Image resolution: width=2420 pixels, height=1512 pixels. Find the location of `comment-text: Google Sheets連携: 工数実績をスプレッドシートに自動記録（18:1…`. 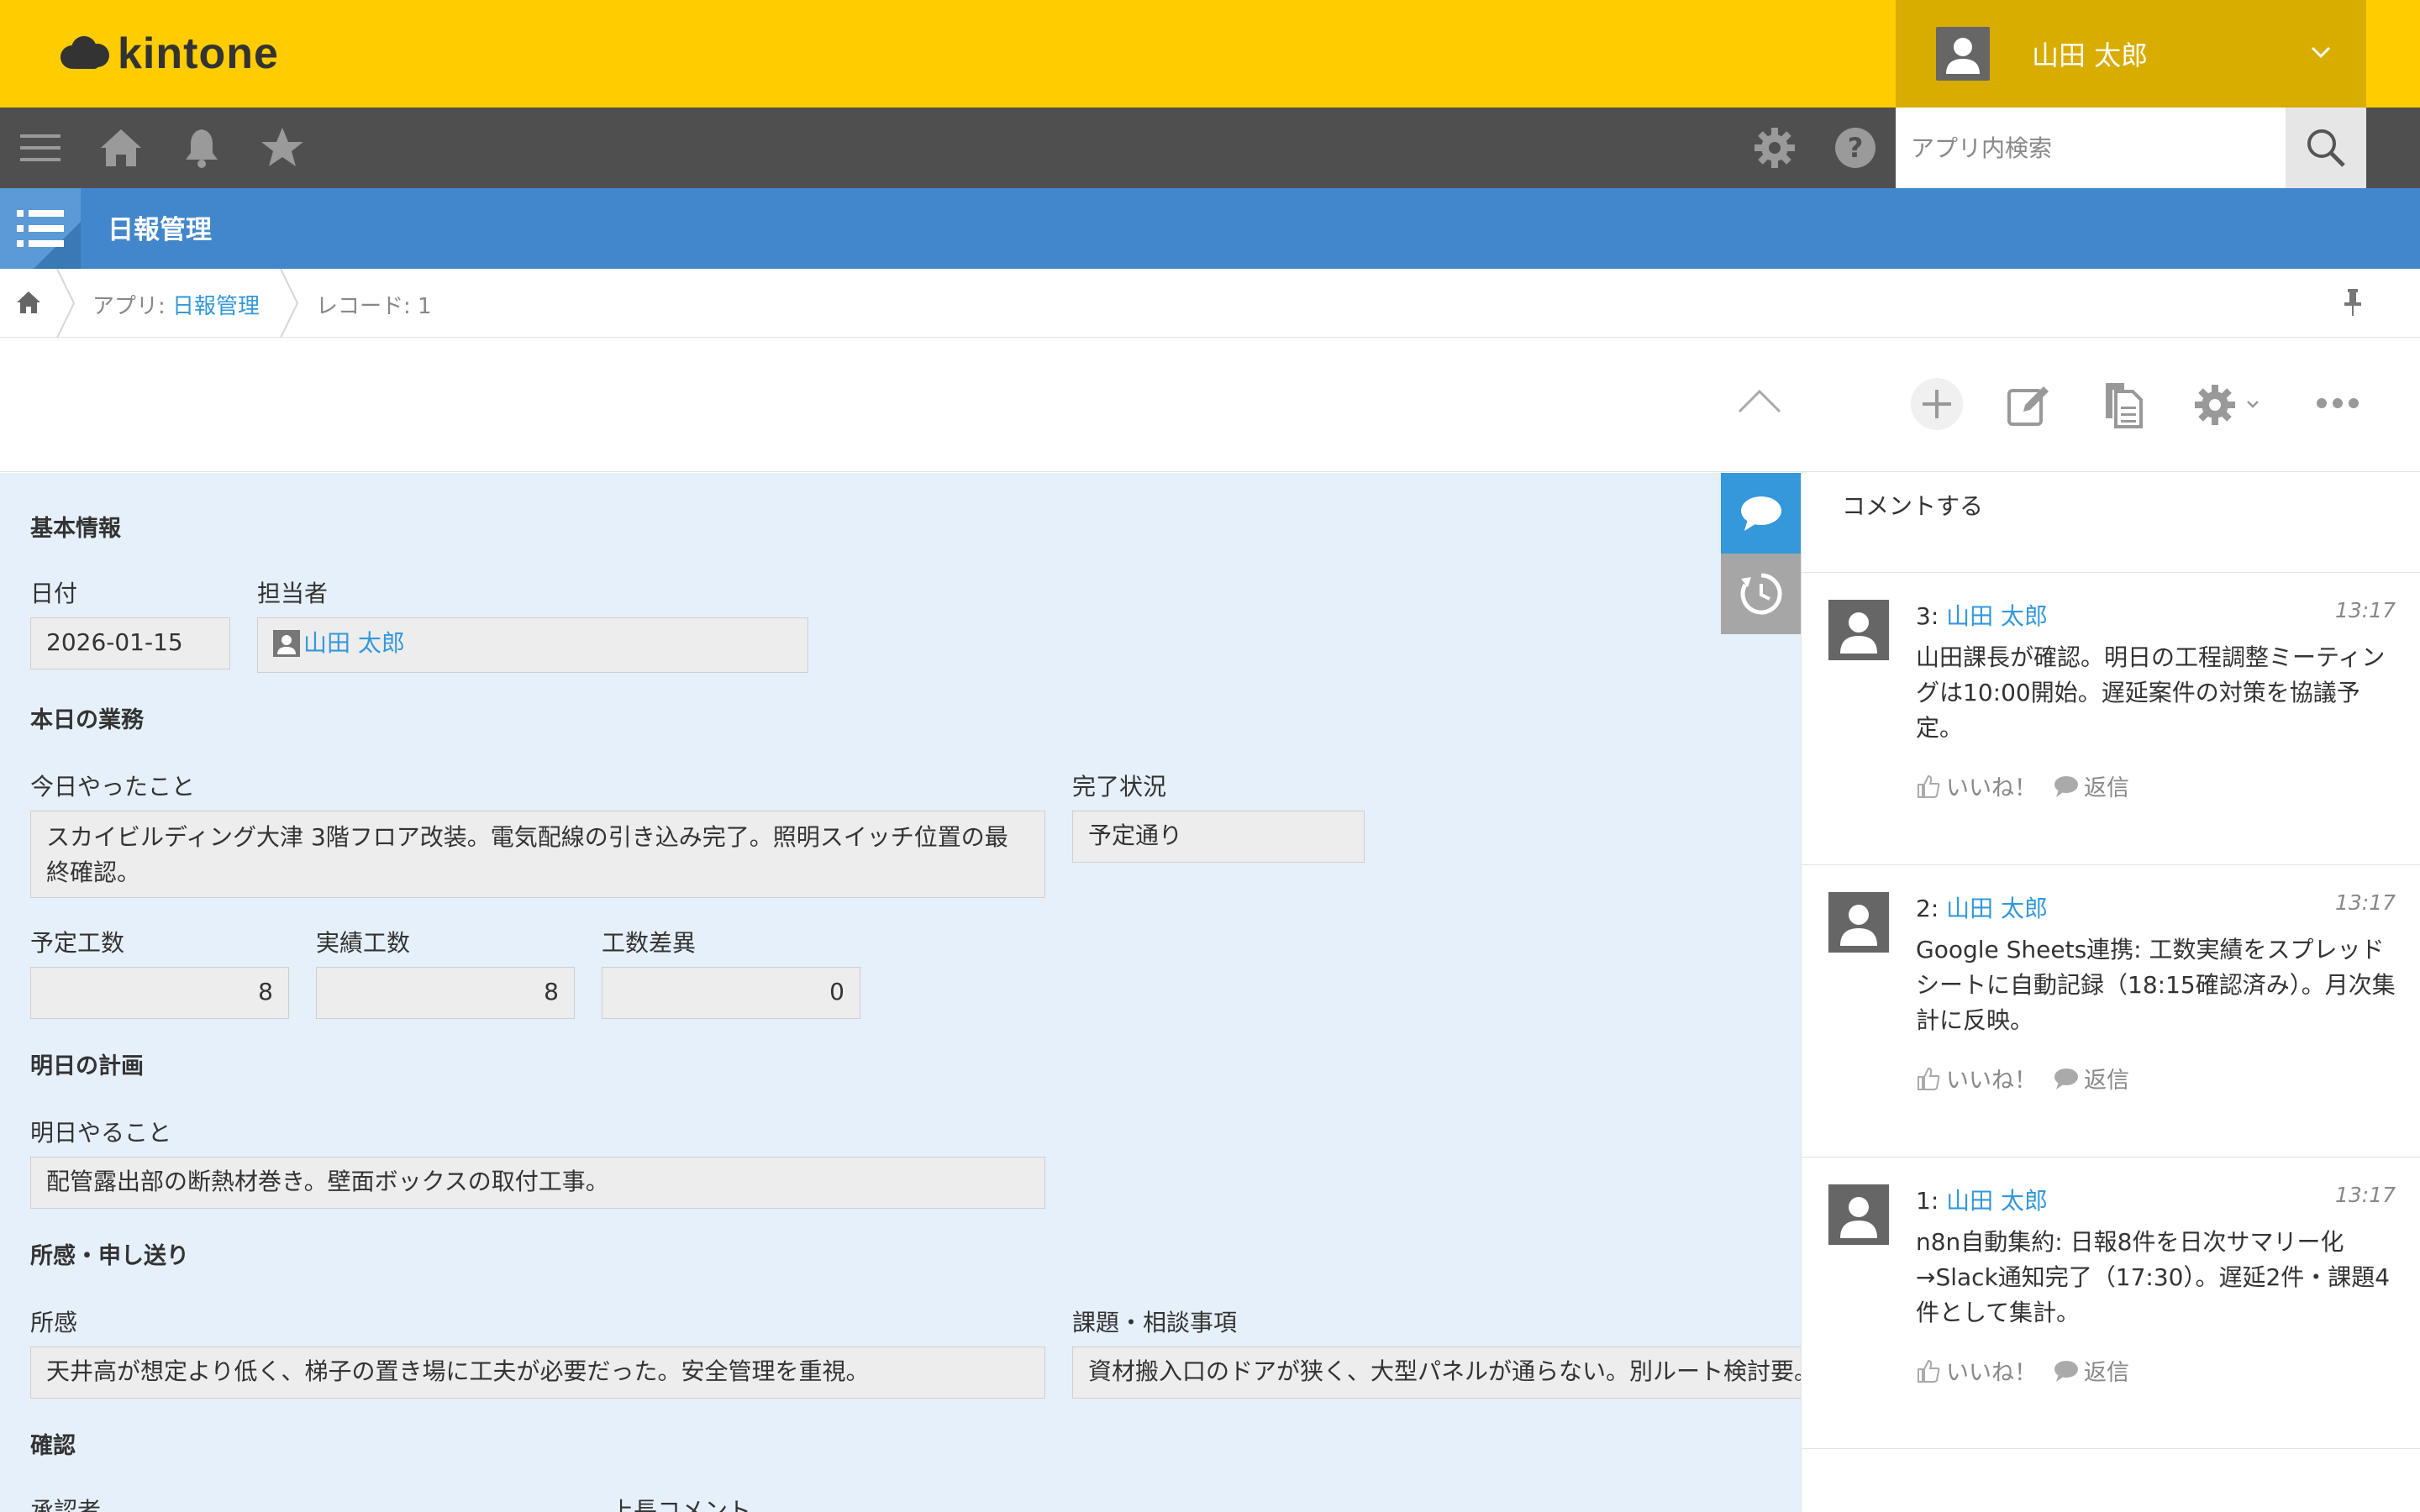

comment-text: Google Sheets連携: 工数実績をスプレッドシートに自動記録（18:1… is located at coordinates (2156, 985).